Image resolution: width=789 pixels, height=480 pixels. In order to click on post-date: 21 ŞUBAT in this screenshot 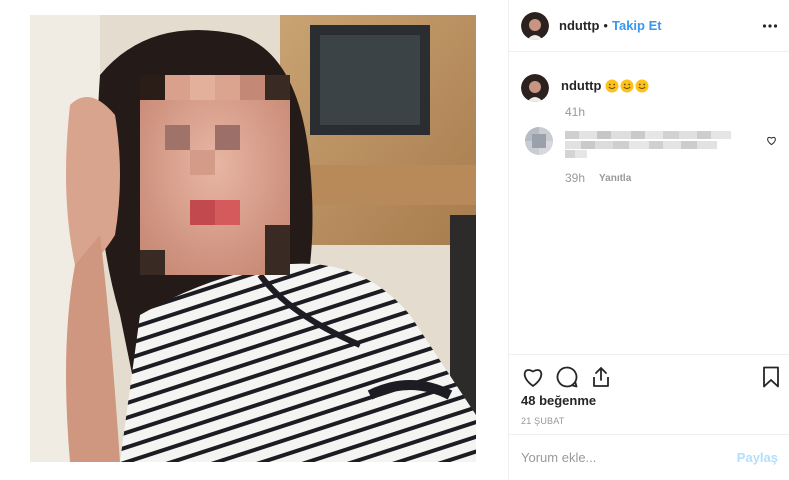, I will do `click(543, 421)`.